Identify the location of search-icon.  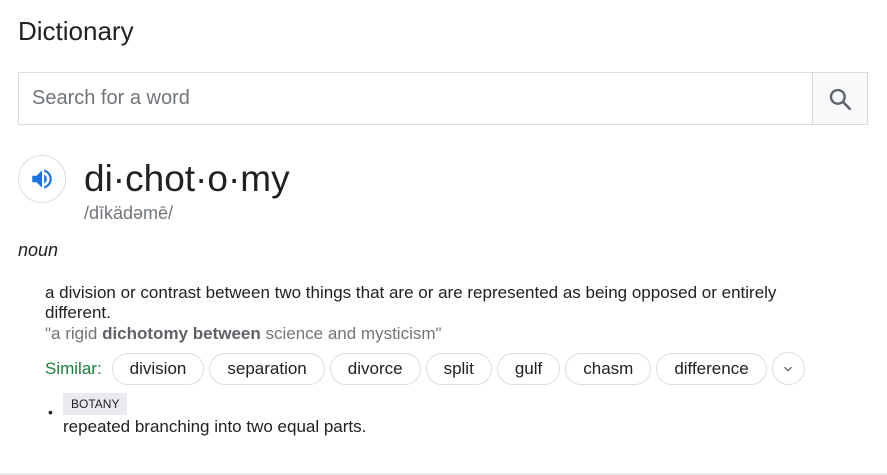
(840, 99).